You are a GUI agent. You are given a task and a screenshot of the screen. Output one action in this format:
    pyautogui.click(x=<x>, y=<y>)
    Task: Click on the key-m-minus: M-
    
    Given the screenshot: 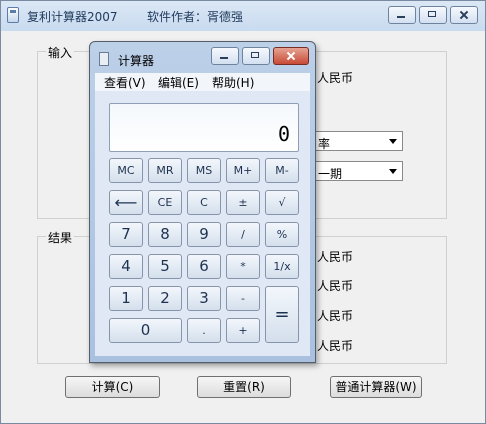 What is the action you would take?
    pyautogui.click(x=282, y=170)
    